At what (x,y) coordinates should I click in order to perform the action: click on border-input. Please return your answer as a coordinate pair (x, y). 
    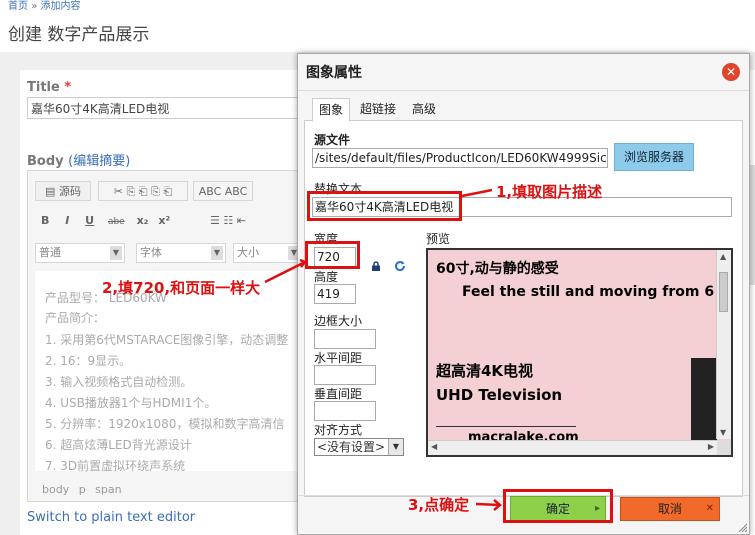
    Looking at the image, I should click on (345, 339).